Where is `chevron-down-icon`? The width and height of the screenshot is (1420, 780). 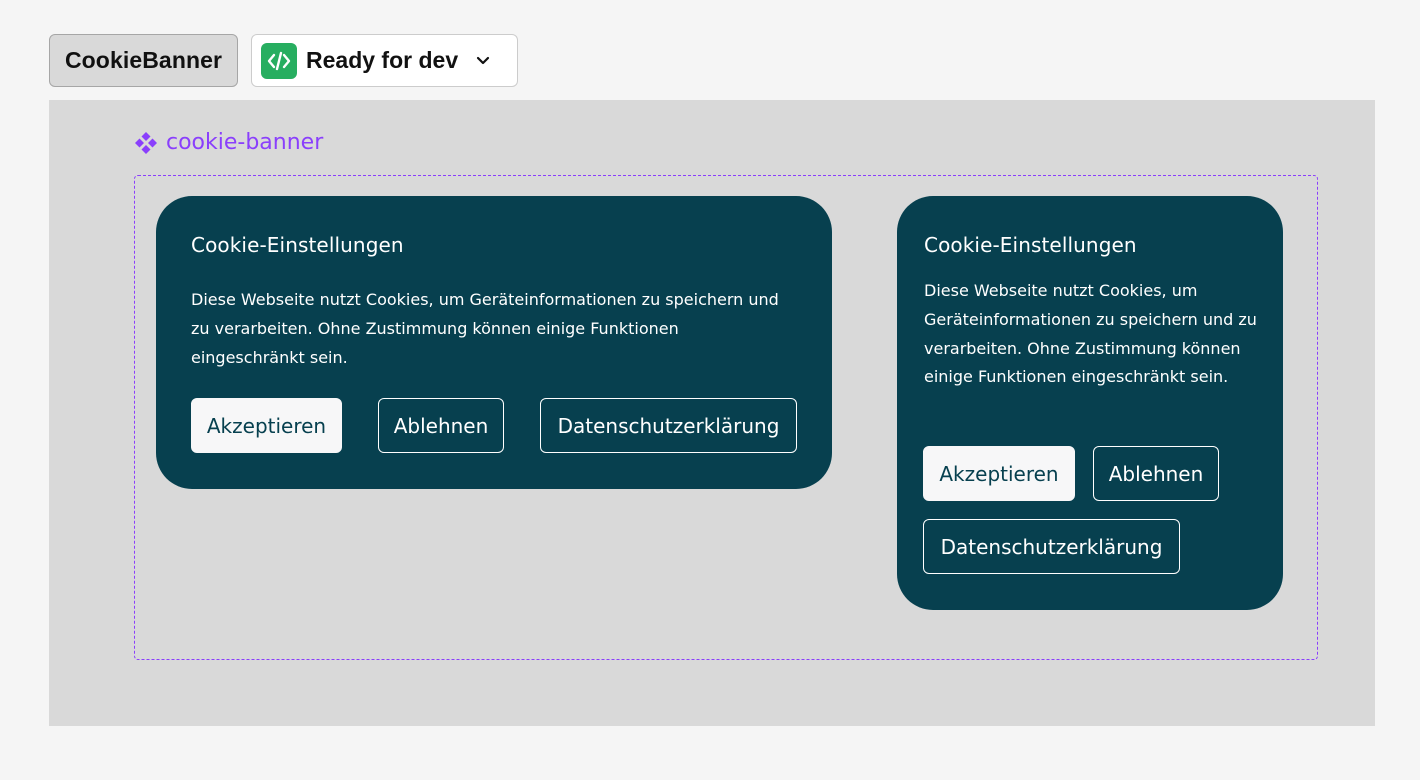 chevron-down-icon is located at coordinates (483, 61).